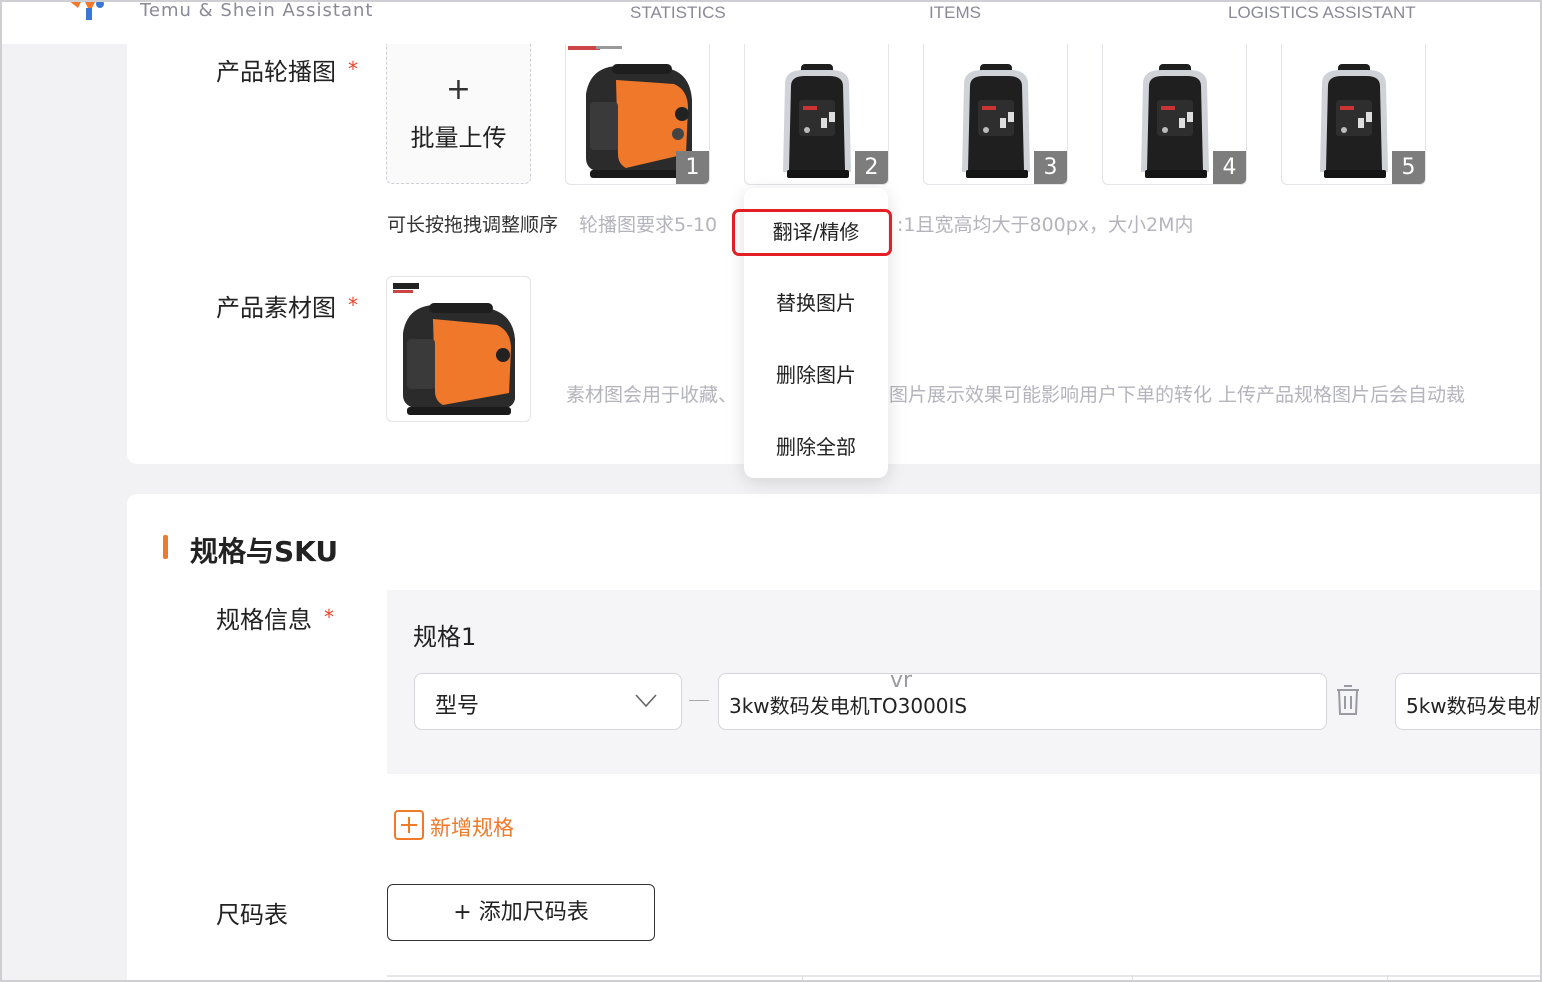  What do you see at coordinates (86, 10) in the screenshot?
I see `brand-logo-icon` at bounding box center [86, 10].